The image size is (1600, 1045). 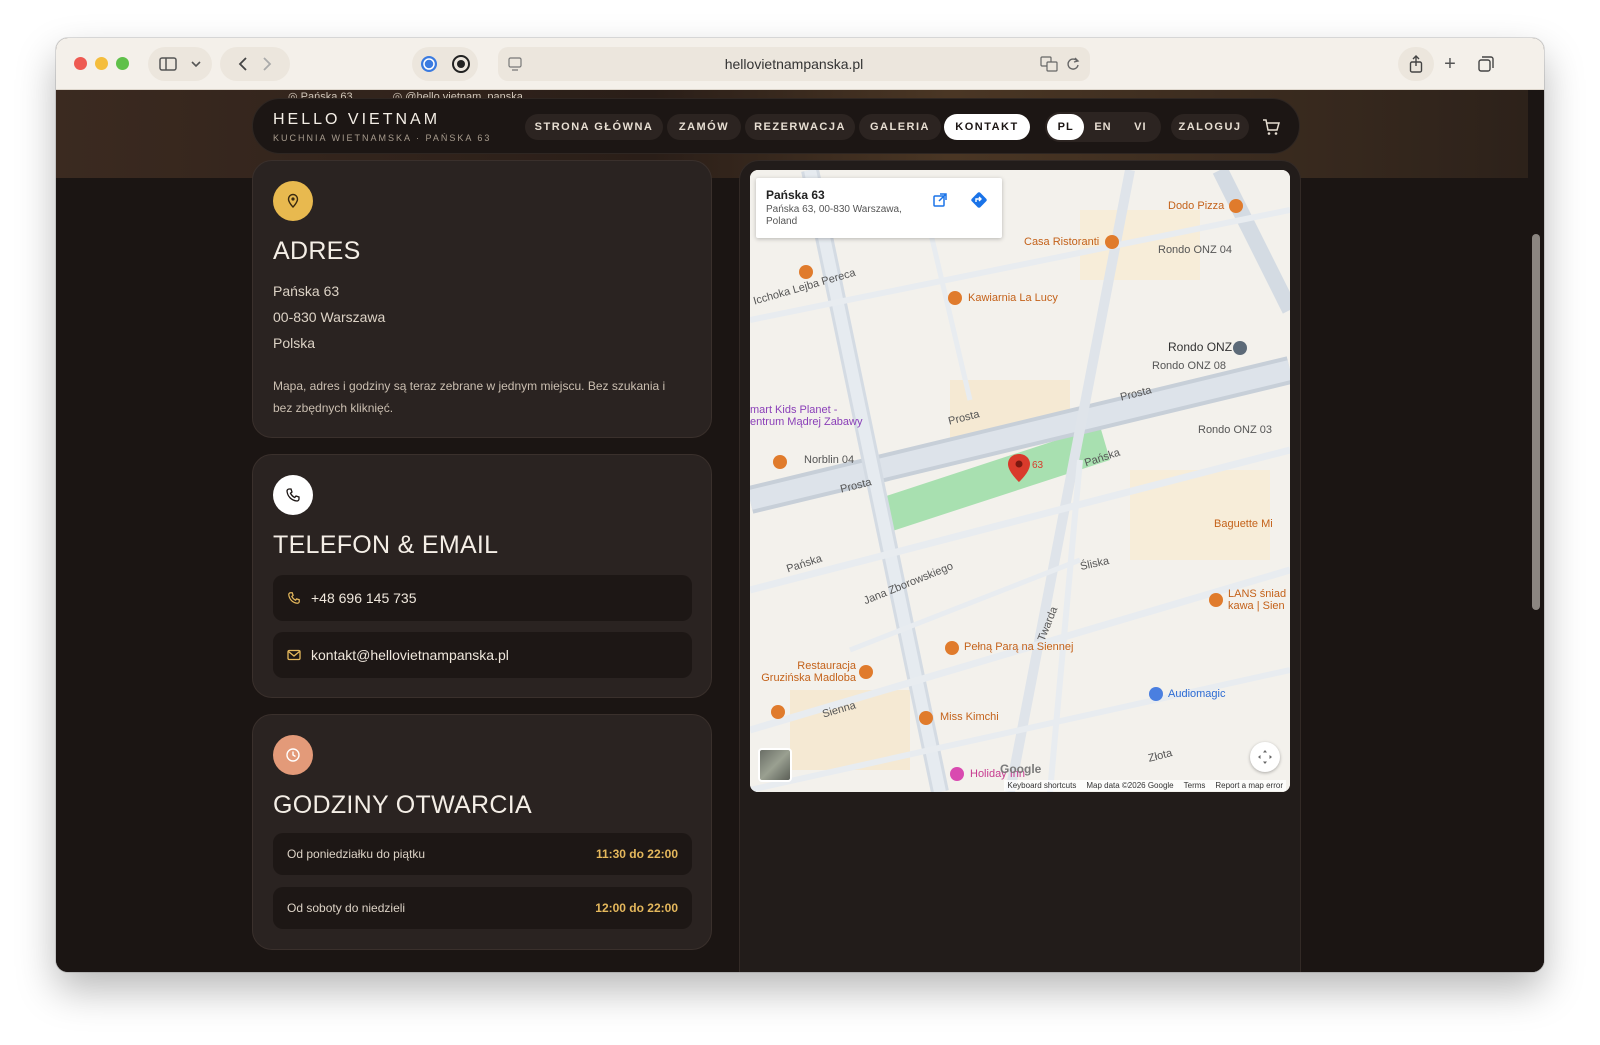 What do you see at coordinates (1249, 785) in the screenshot?
I see `report-error-link: Report a map error` at bounding box center [1249, 785].